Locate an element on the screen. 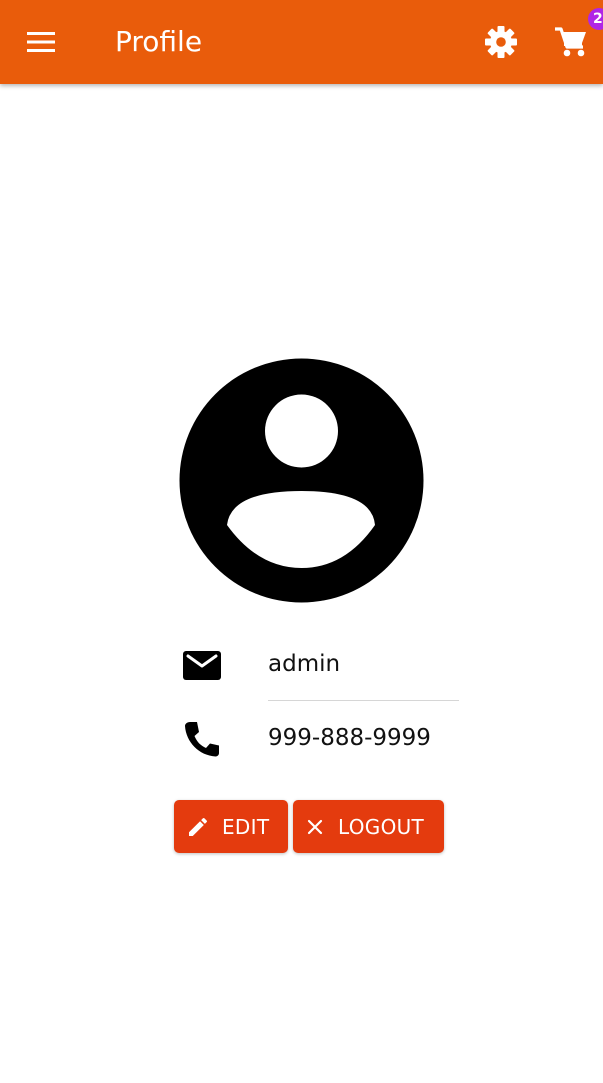 This screenshot has height=1083, width=603. menu-icon is located at coordinates (41, 42).